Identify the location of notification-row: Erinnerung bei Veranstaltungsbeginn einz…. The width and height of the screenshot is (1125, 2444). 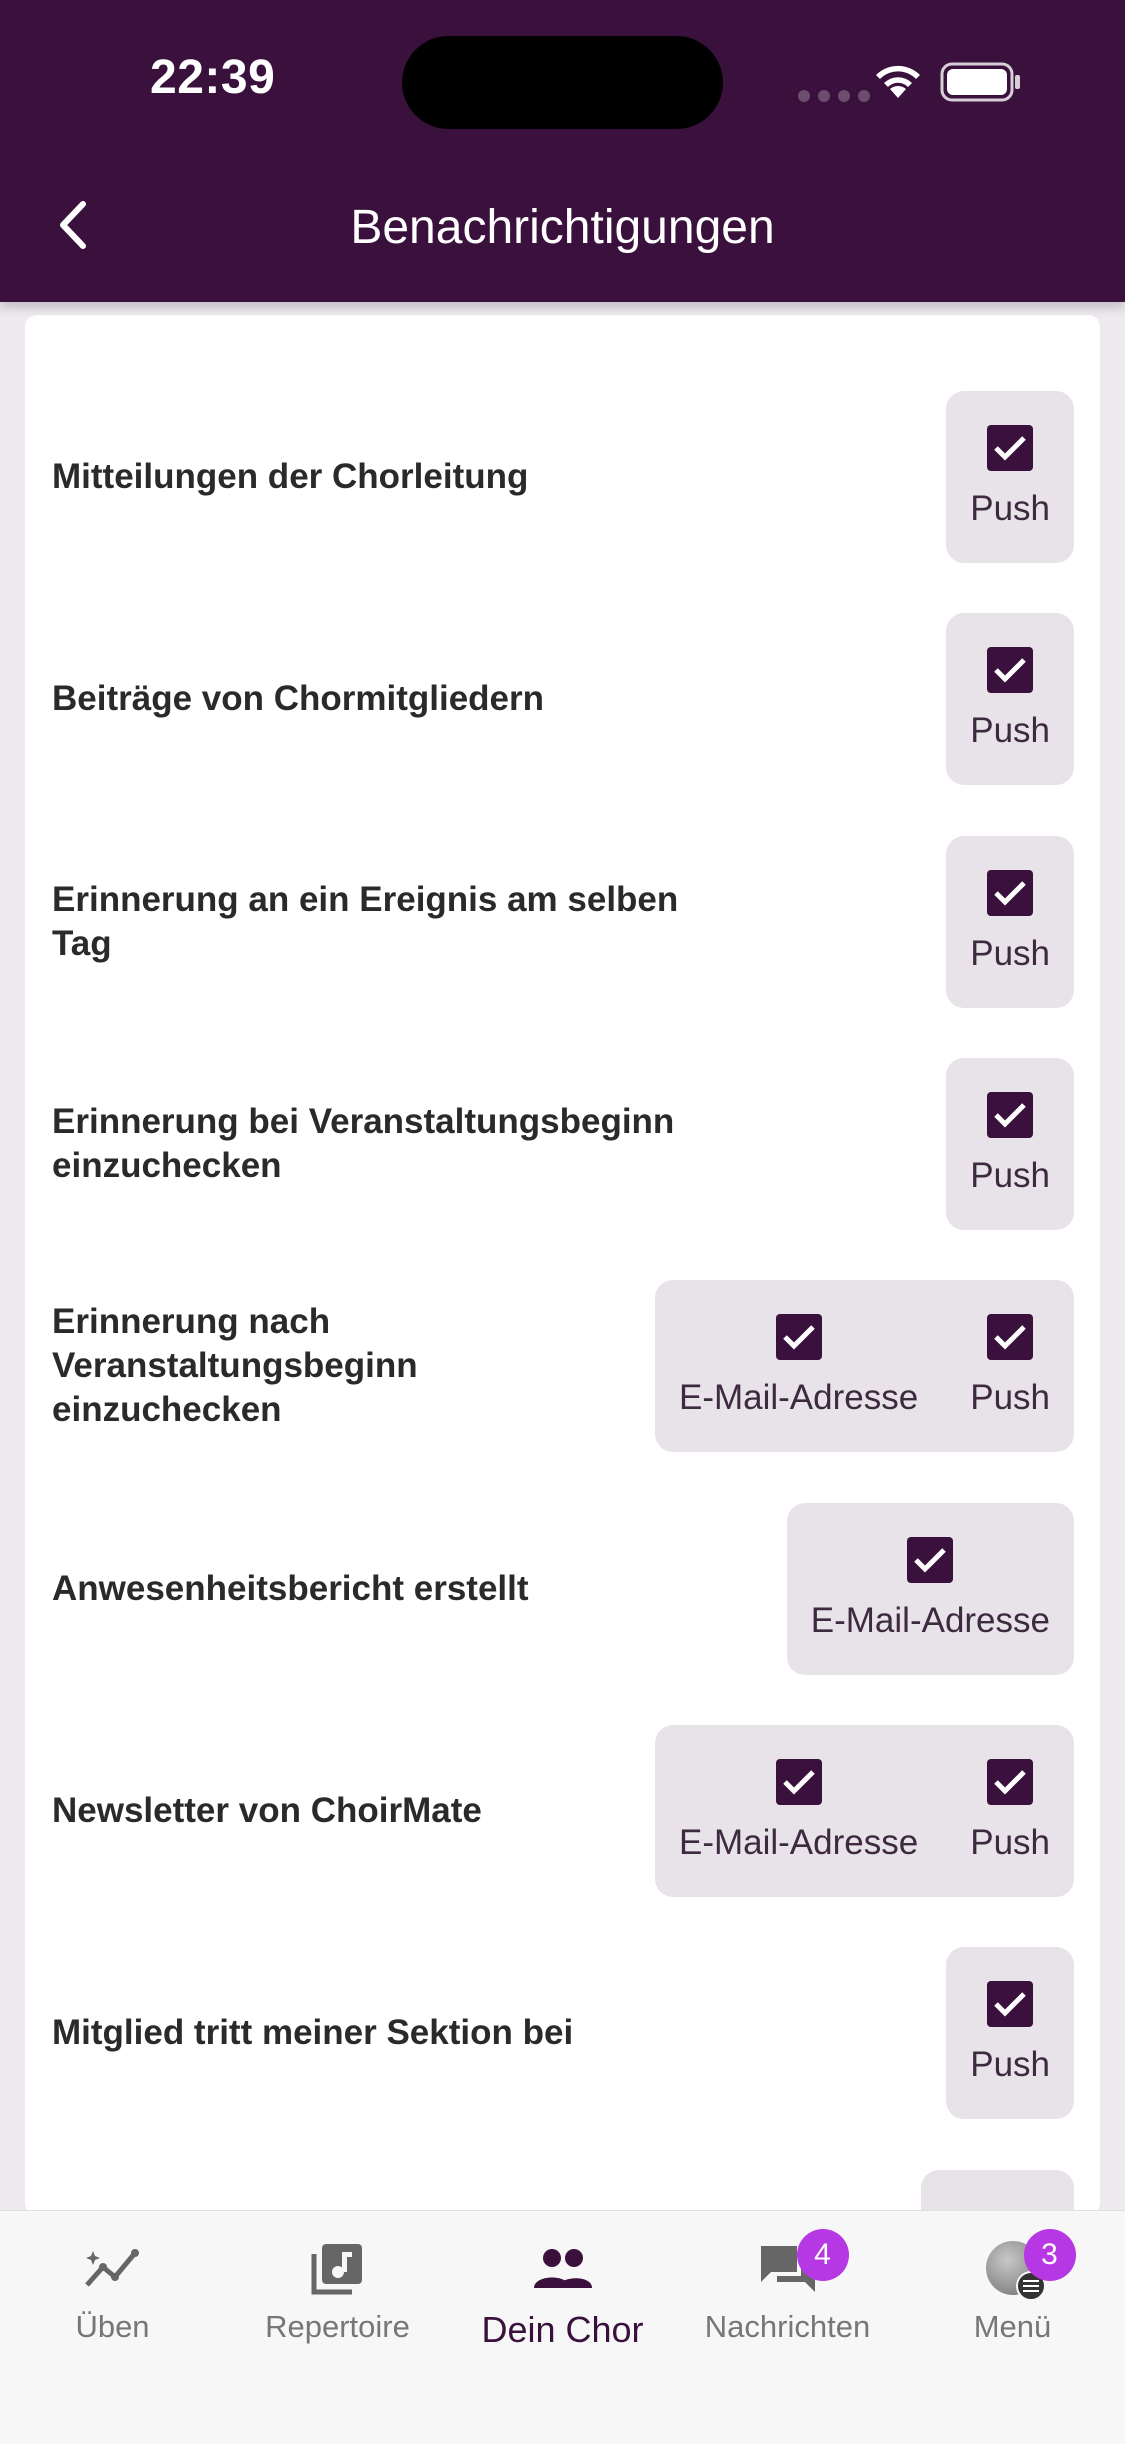
(563, 1144).